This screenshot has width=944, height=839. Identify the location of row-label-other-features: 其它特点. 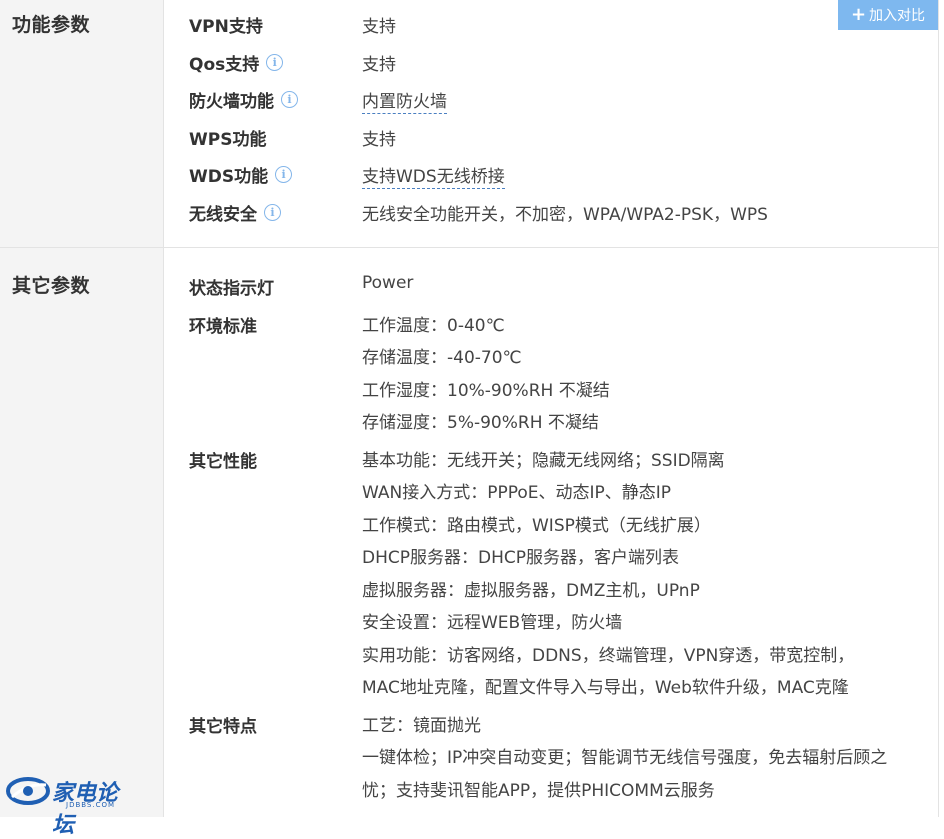
(223, 727).